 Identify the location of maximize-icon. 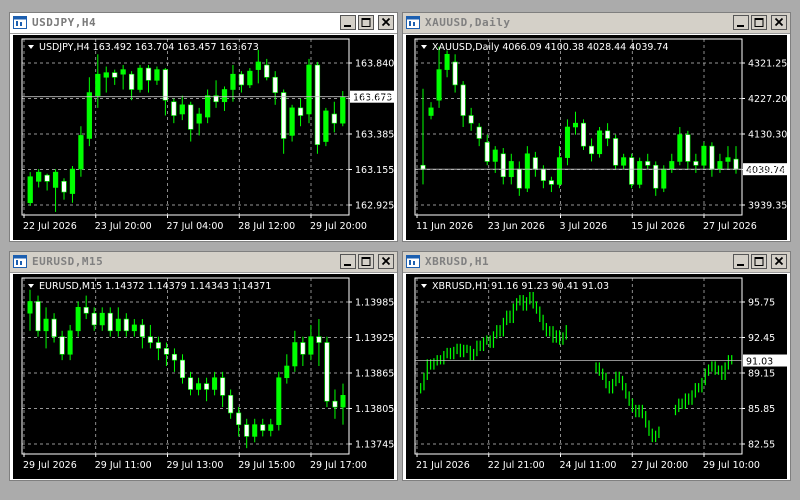
(366, 22).